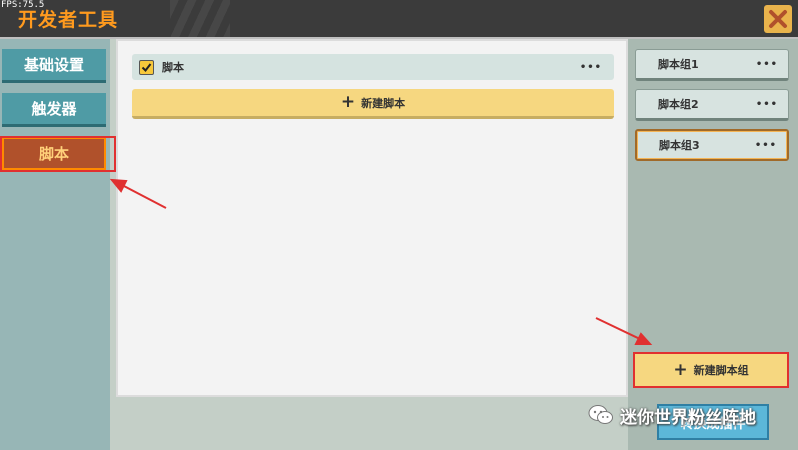 The image size is (798, 450). I want to click on script-group-item-selected: 脚本组3 •••, so click(712, 145).